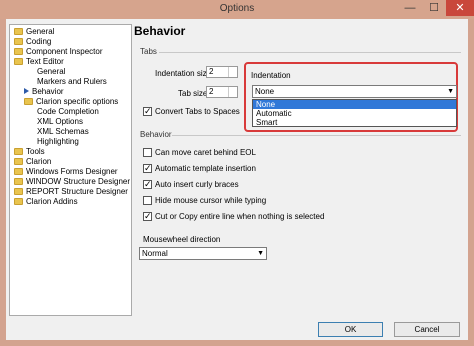 This screenshot has width=474, height=346. I want to click on tree-item-xml-schemas: XML Schemas, so click(63, 132).